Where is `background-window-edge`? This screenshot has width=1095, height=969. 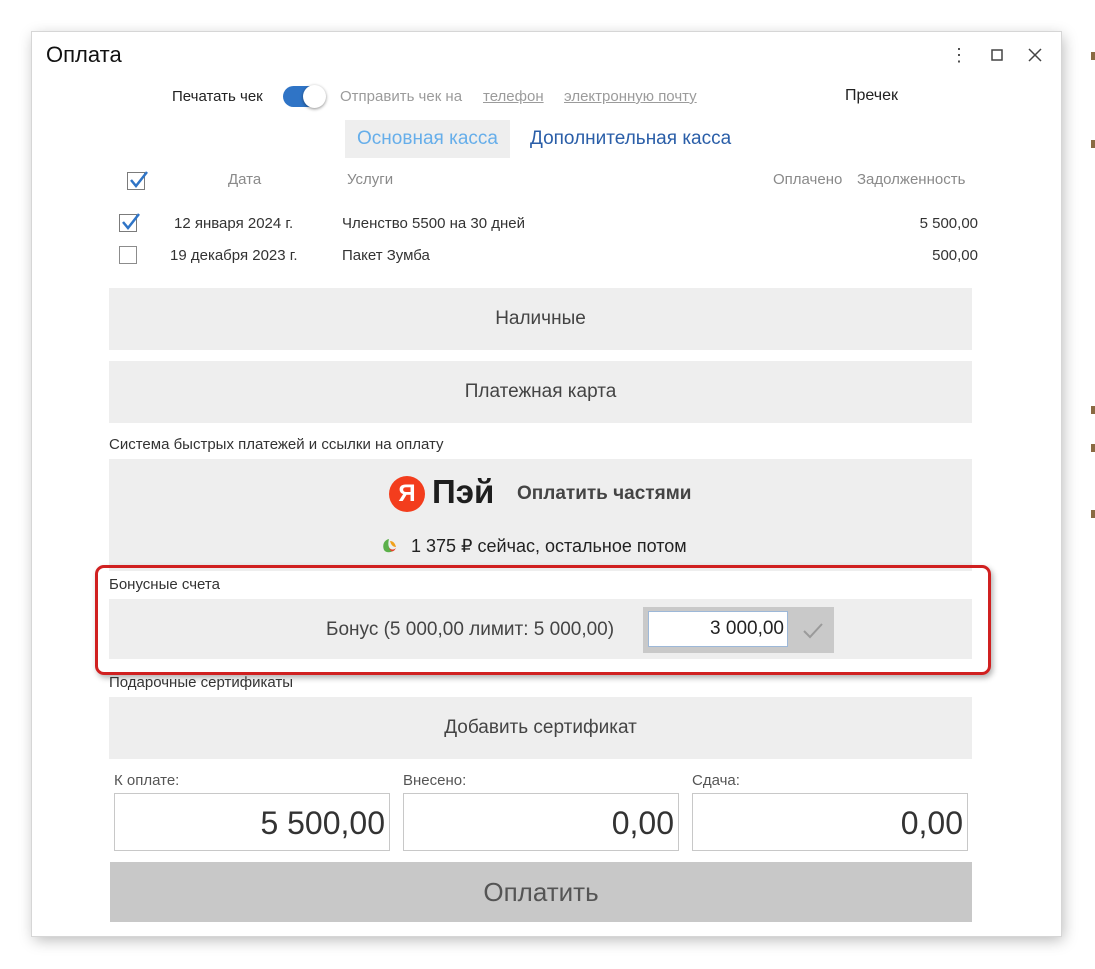
background-window-edge is located at coordinates (1078, 484).